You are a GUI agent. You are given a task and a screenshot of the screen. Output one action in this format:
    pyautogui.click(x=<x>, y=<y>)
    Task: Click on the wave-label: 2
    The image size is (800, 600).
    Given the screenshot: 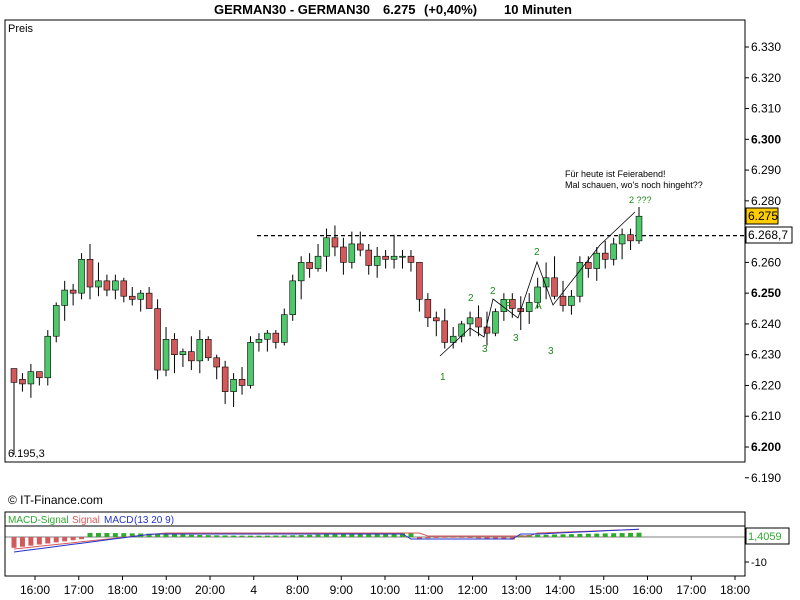 What is the action you would take?
    pyautogui.click(x=493, y=291)
    